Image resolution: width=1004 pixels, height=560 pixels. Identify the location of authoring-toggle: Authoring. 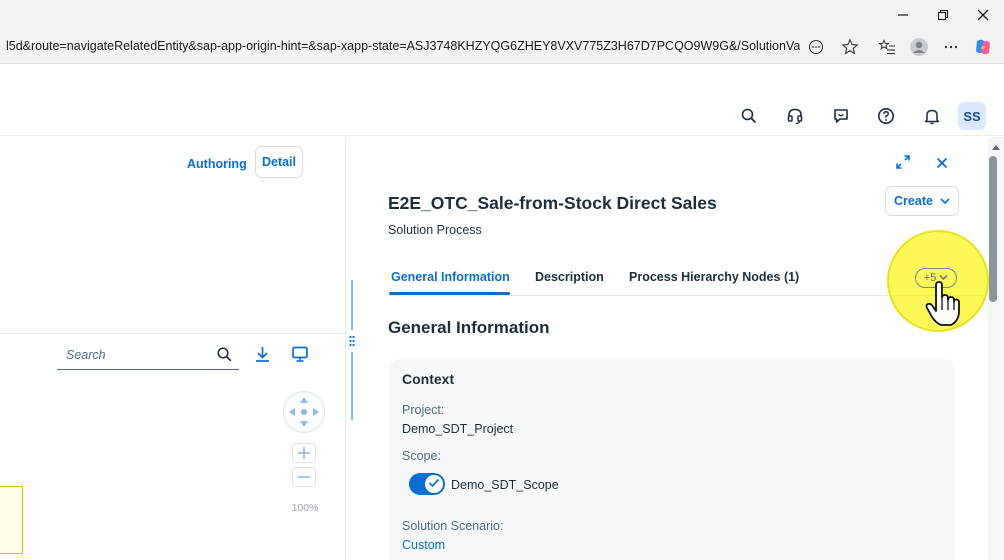
(217, 164).